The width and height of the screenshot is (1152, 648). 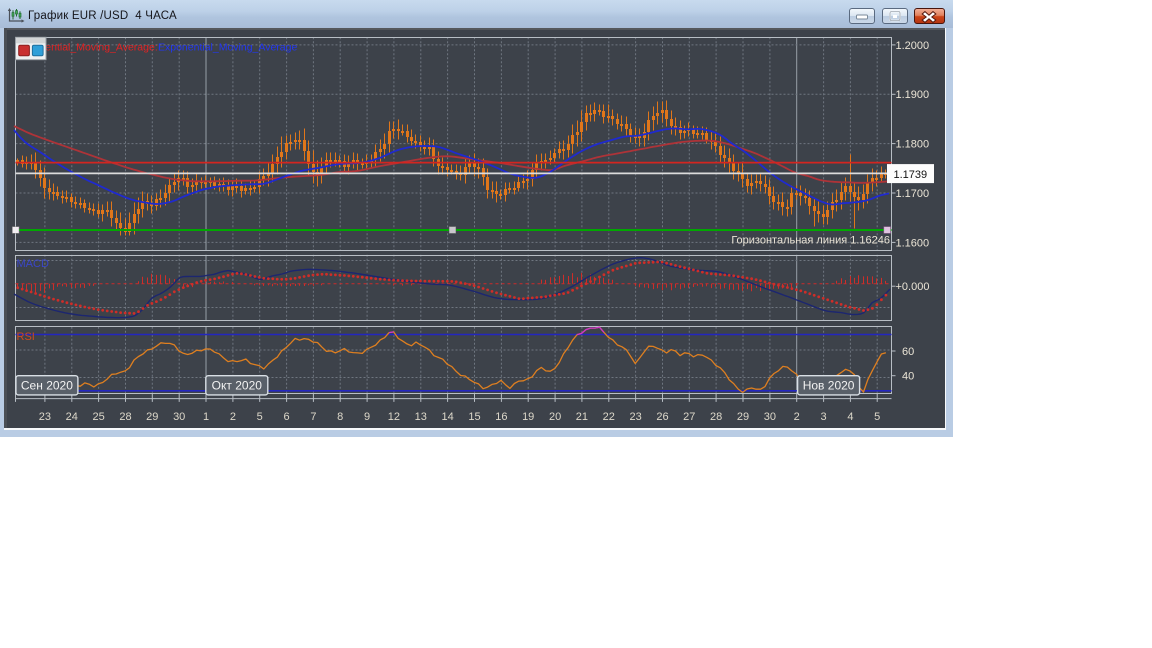 What do you see at coordinates (47, 386) in the screenshot?
I see `svg-text: Сен 2020` at bounding box center [47, 386].